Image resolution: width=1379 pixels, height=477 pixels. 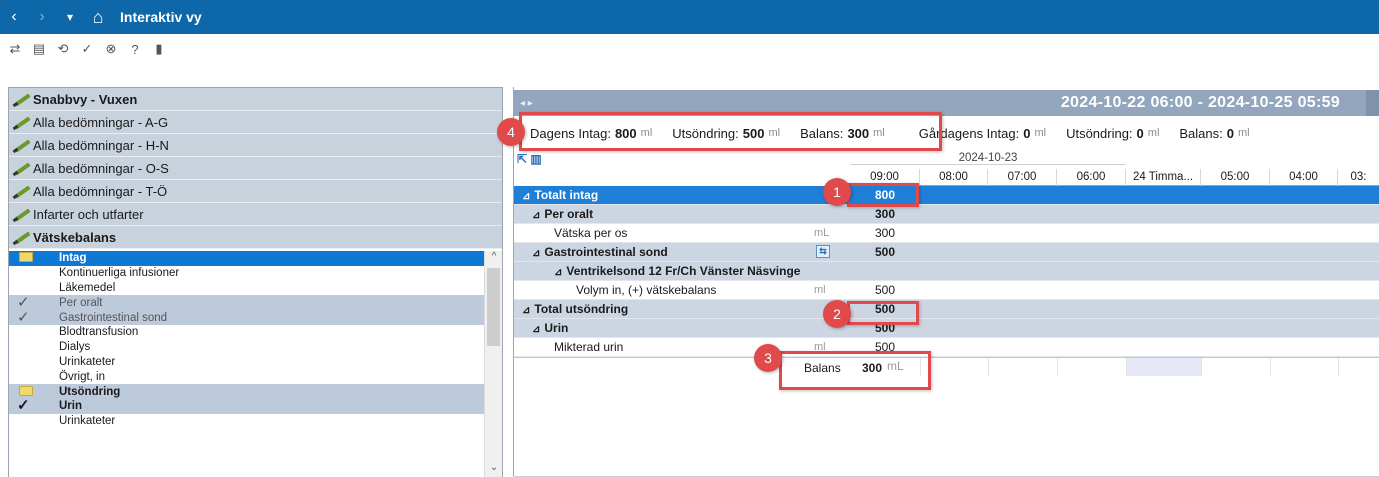 I want to click on row-value-cell, so click(x=885, y=271).